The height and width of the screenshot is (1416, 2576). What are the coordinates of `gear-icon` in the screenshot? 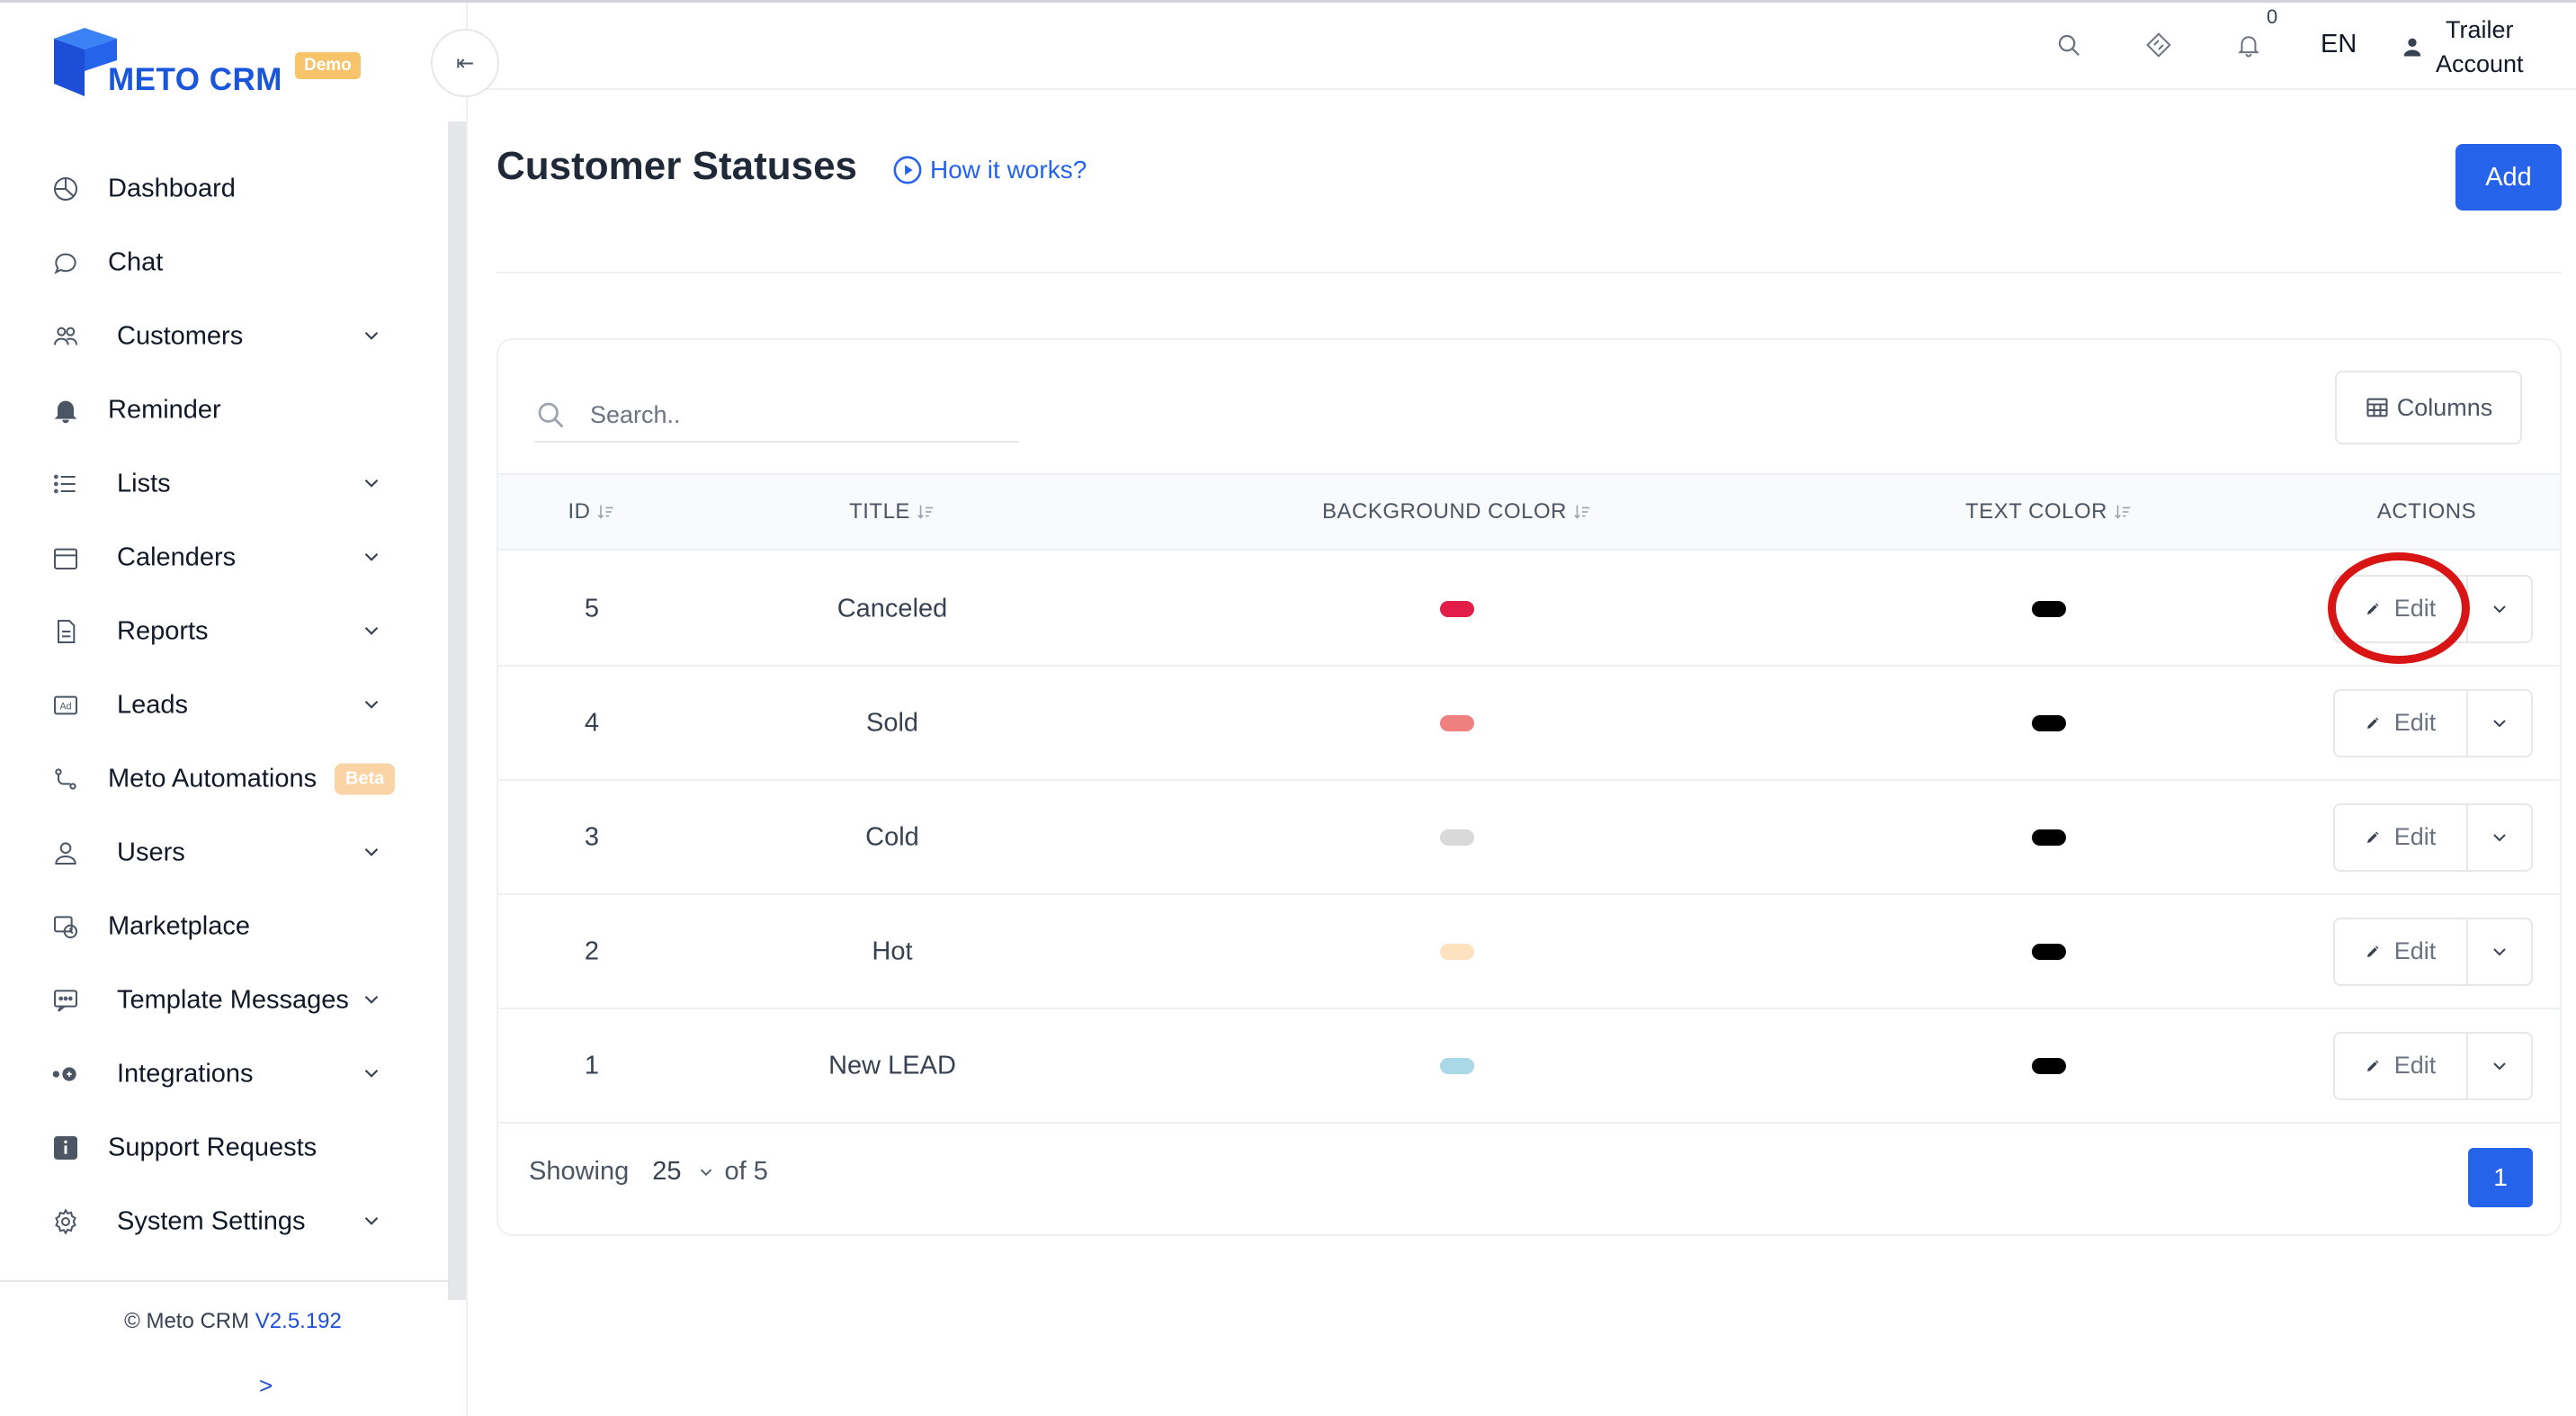 It's located at (65, 1221).